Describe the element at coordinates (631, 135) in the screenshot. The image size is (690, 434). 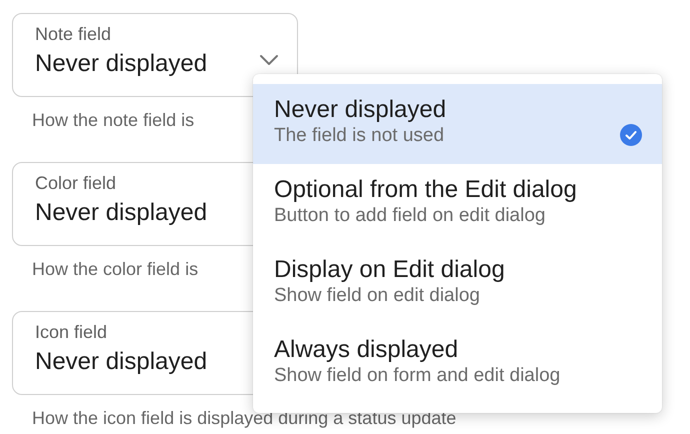
I see `check-icon` at that location.